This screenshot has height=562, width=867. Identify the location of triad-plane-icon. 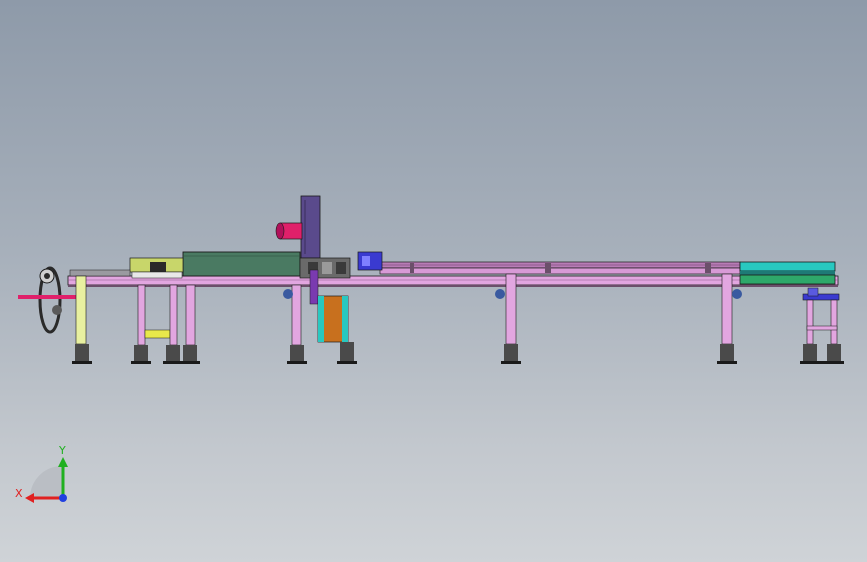
(46, 482).